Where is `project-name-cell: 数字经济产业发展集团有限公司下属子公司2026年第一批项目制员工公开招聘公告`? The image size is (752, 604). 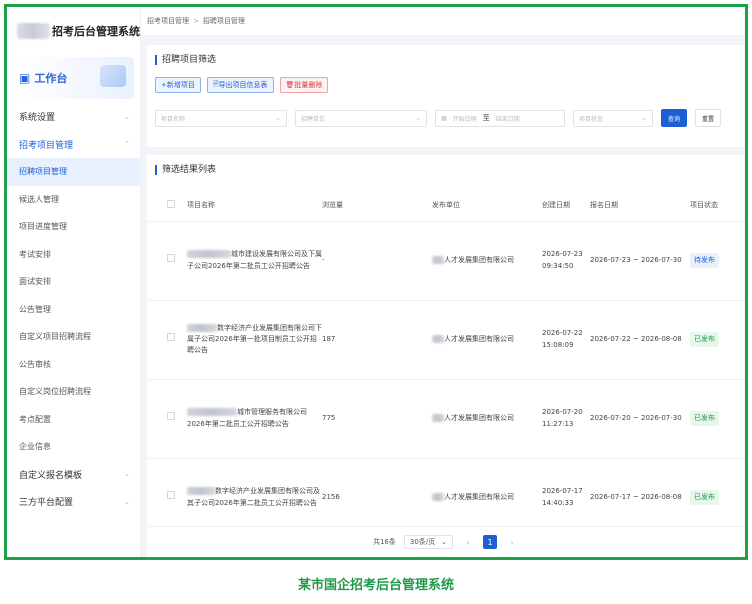 project-name-cell: 数字经济产业发展集团有限公司下属子公司2026年第一批项目制员工公开招聘公告 is located at coordinates (254, 340).